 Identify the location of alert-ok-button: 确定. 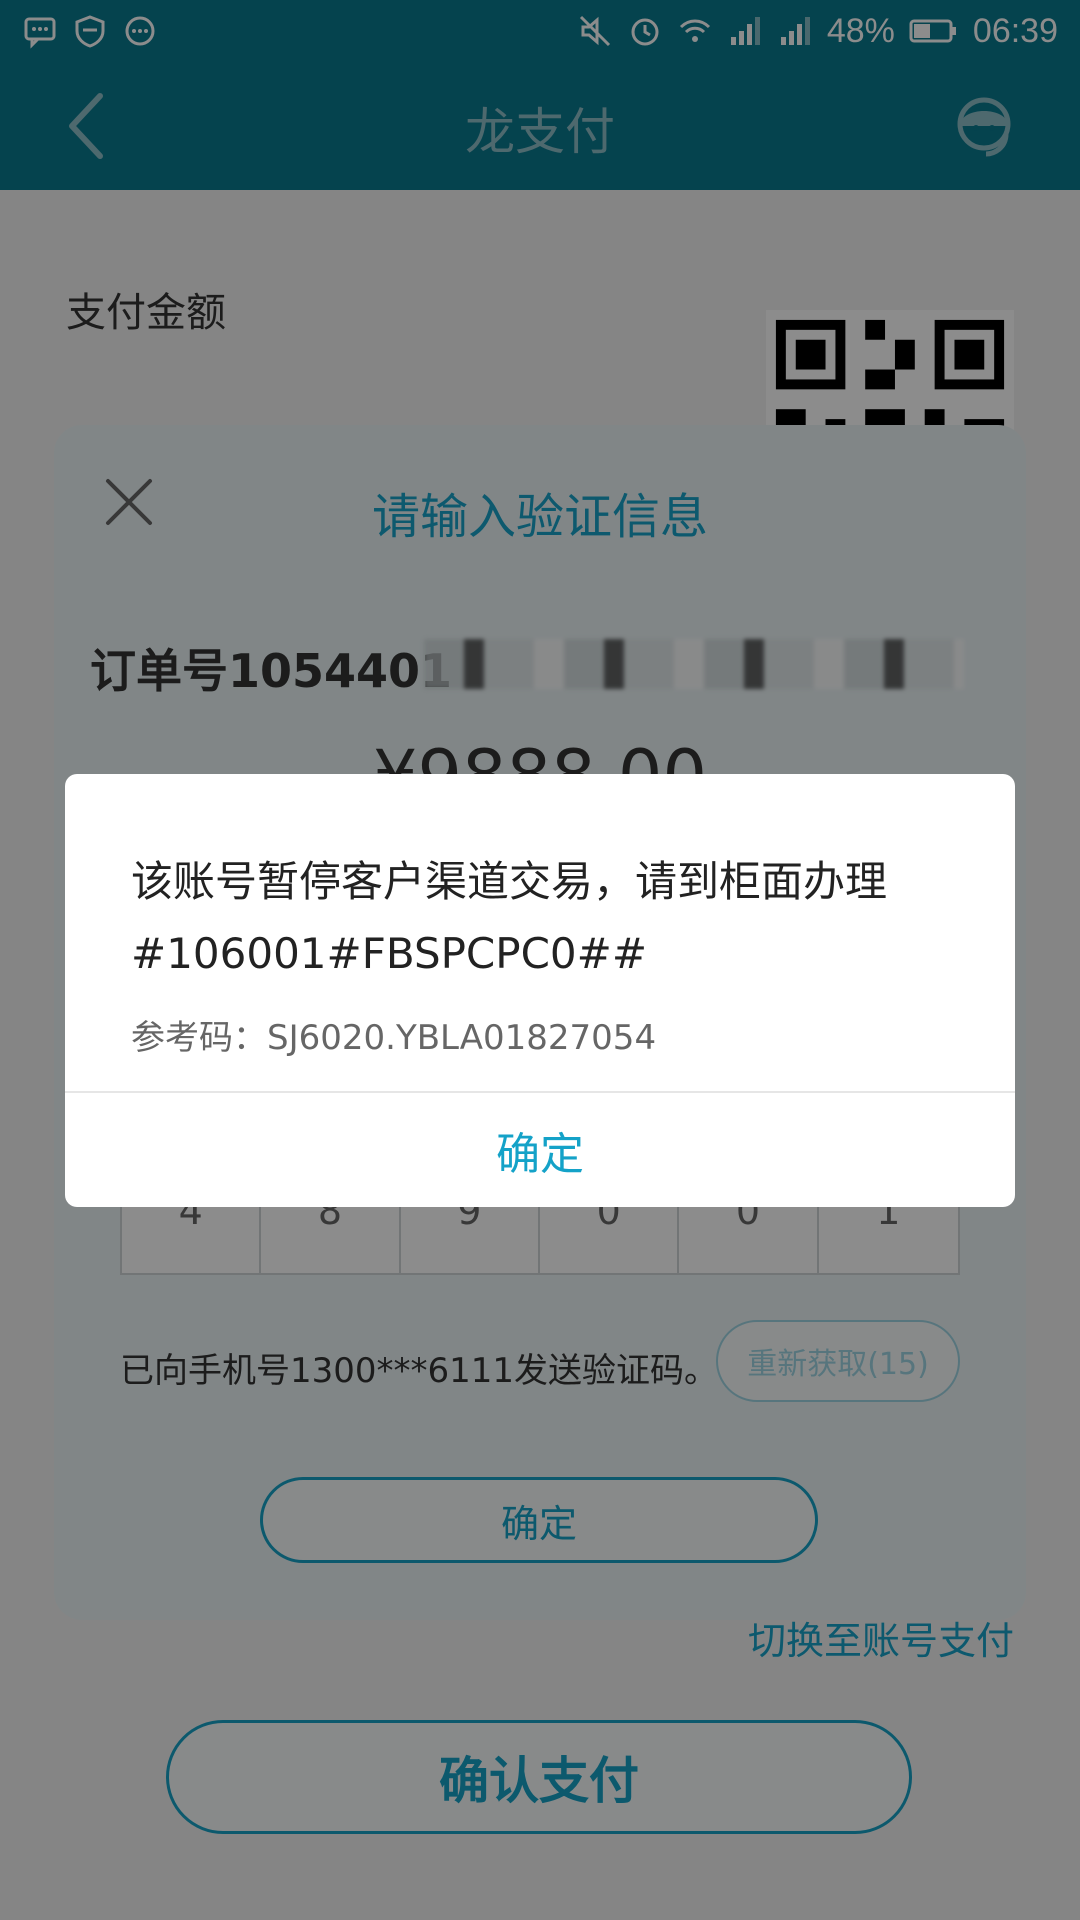
(540, 1150).